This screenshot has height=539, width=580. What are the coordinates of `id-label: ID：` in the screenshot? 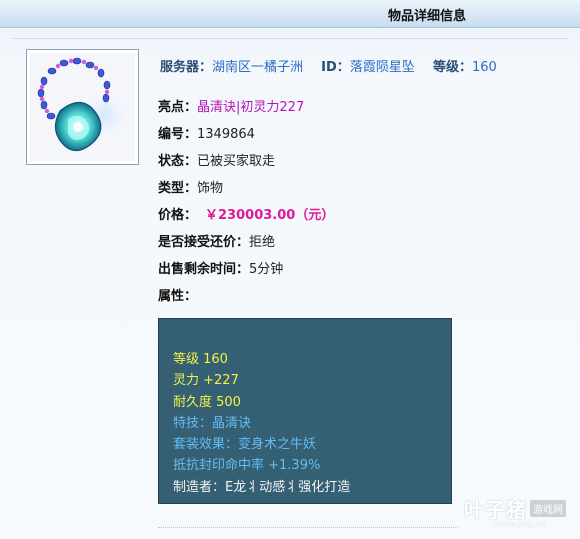 It's located at (335, 67).